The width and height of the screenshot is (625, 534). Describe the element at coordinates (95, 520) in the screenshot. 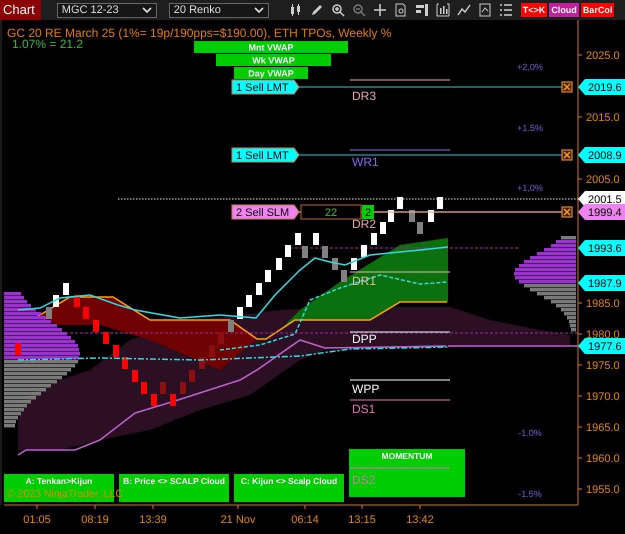

I see `time-axis-label: 08:19` at that location.